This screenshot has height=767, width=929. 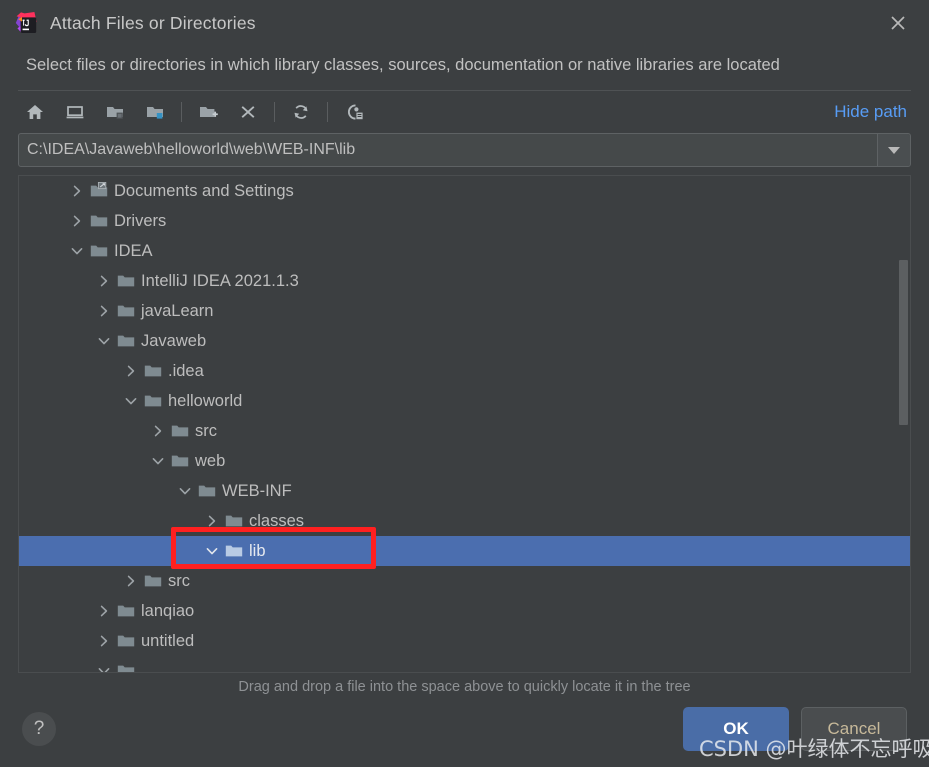 I want to click on tree-node-documents-and-settings: Documents and Settings, so click(x=464, y=191).